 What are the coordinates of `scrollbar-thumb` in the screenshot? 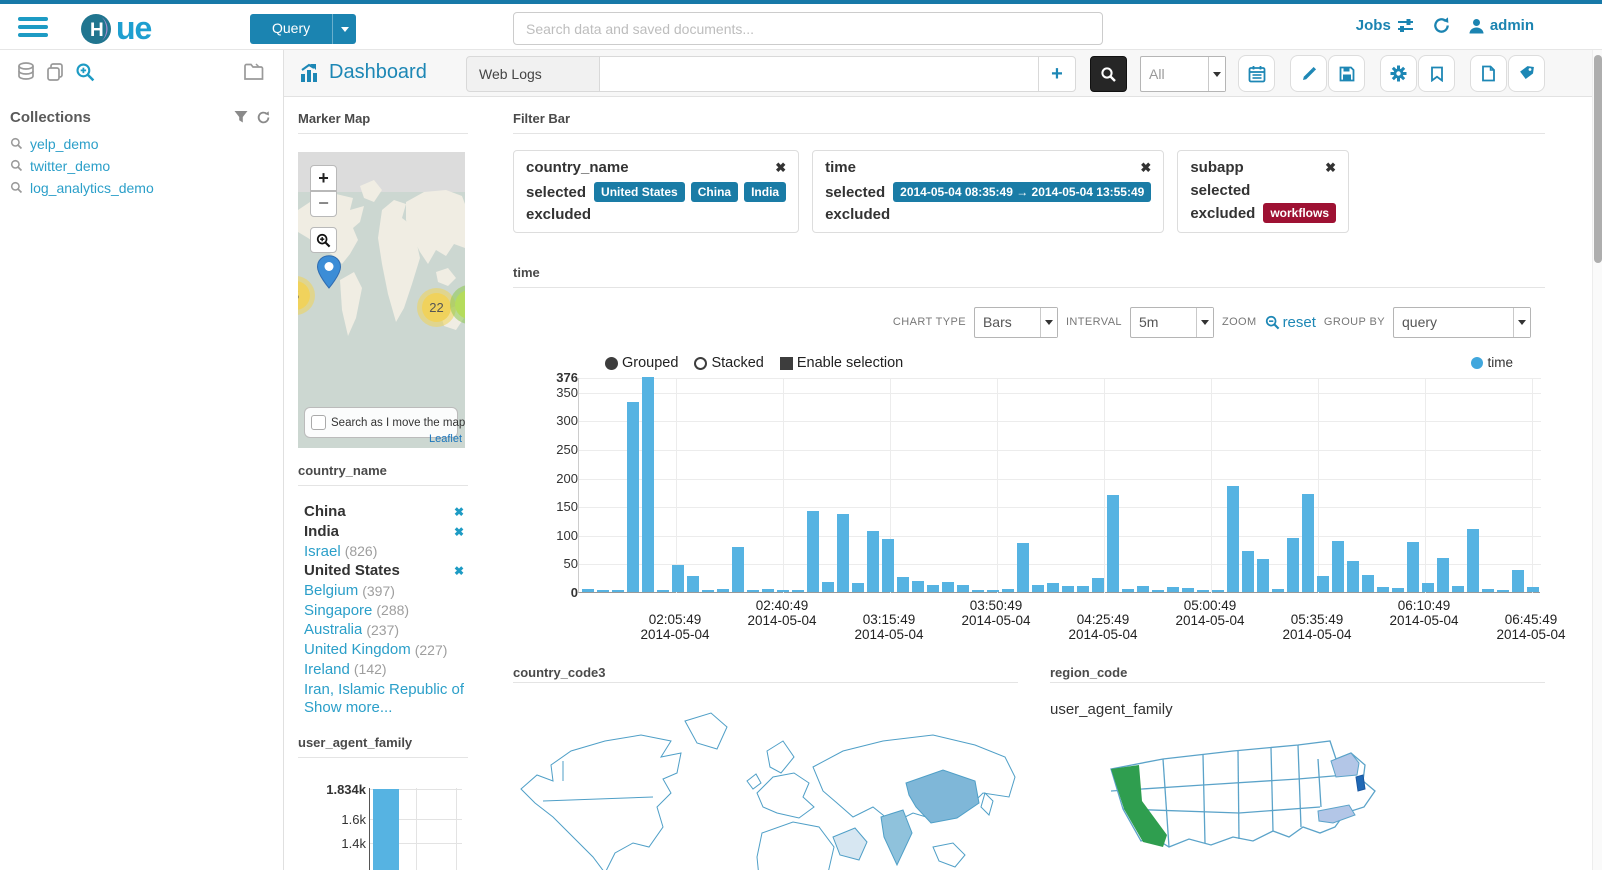 It's located at (1598, 159).